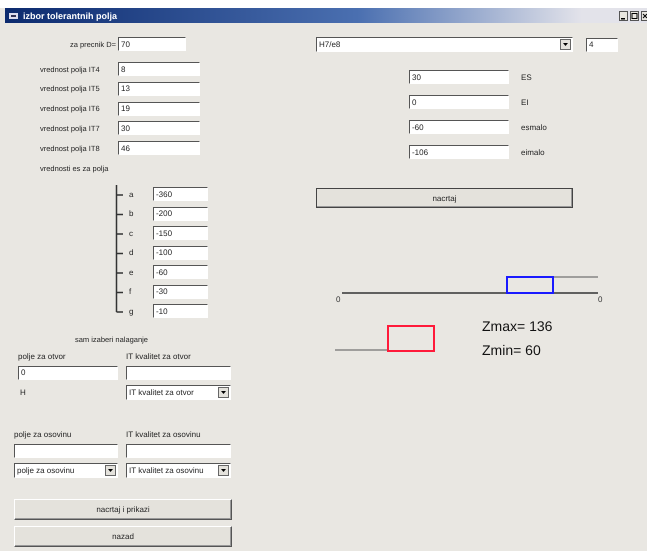 Image resolution: width=647 pixels, height=551 pixels. I want to click on field-label: f, so click(130, 291).